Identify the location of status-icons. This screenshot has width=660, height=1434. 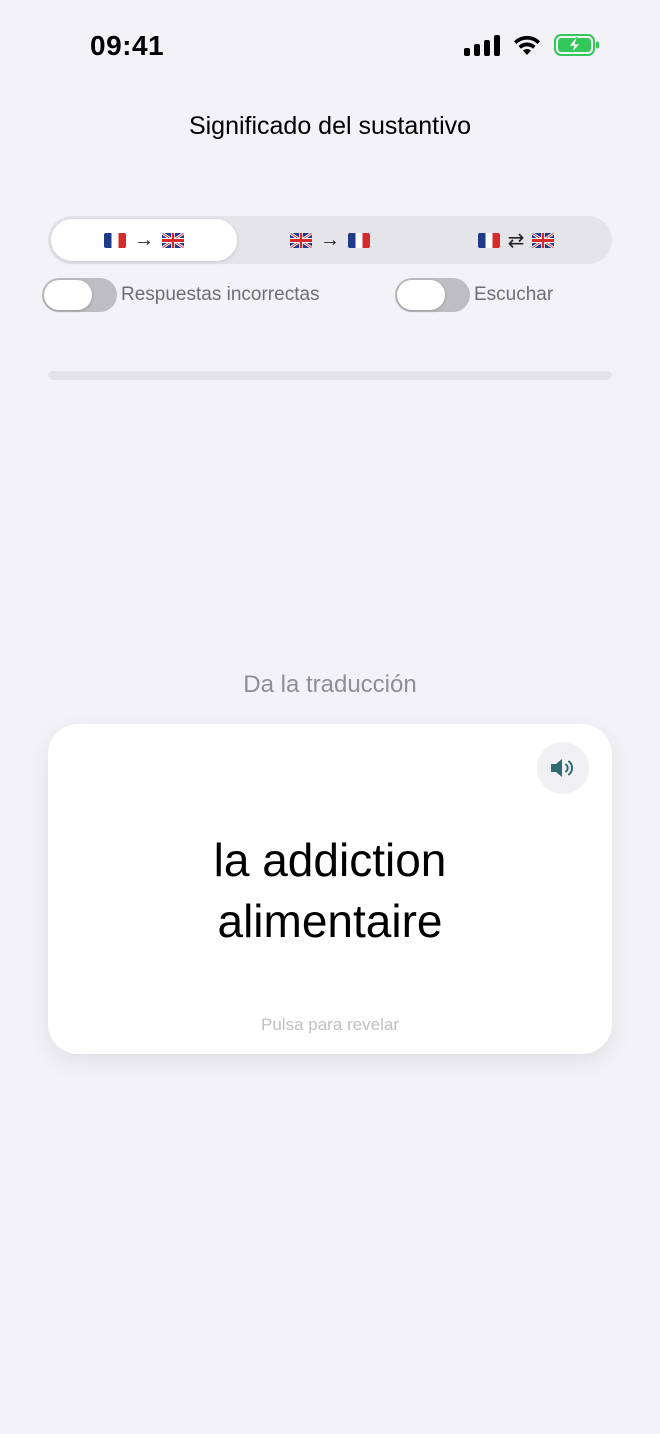
(532, 45).